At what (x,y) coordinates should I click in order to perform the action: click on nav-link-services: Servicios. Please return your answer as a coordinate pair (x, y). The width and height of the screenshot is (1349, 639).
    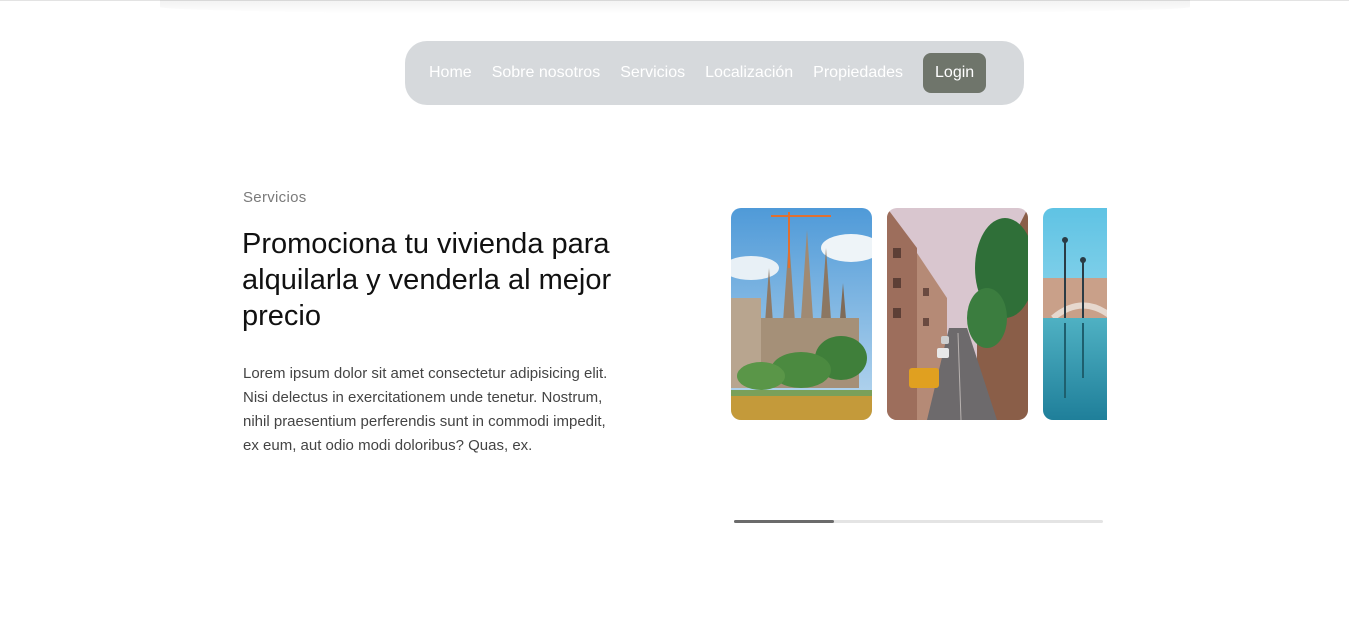
    Looking at the image, I should click on (652, 73).